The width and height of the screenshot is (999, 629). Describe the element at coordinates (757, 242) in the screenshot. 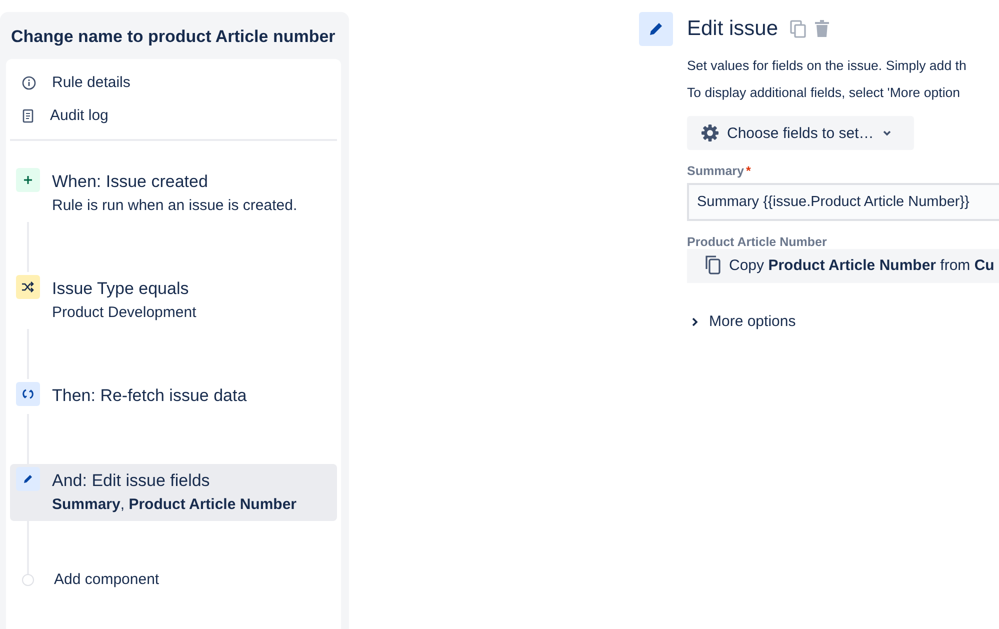

I see `field-label: Product Article Number` at that location.